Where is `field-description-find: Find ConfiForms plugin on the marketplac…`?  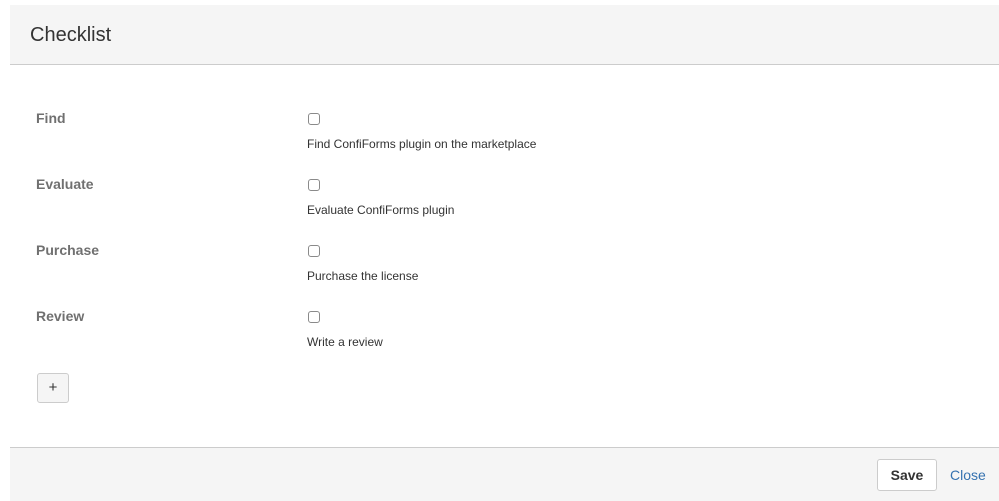 field-description-find: Find ConfiForms plugin on the marketplac… is located at coordinates (422, 144).